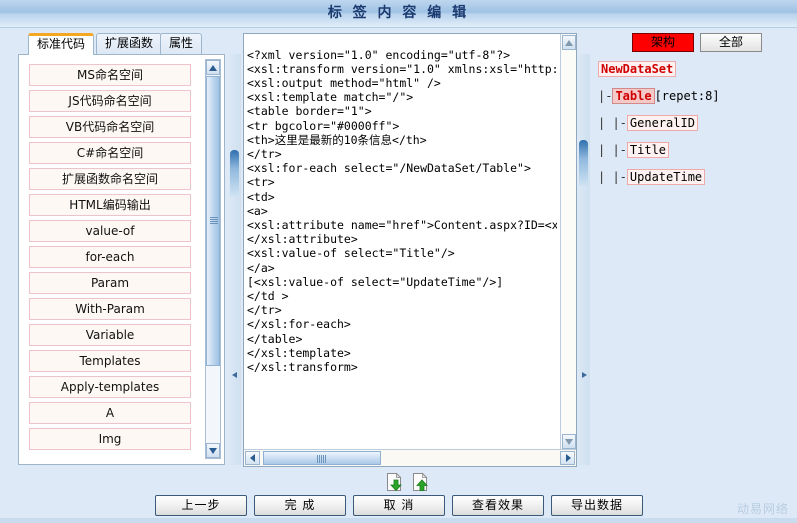 The height and width of the screenshot is (523, 797). Describe the element at coordinates (110, 387) in the screenshot. I see `snippet-button: Apply-templates` at that location.